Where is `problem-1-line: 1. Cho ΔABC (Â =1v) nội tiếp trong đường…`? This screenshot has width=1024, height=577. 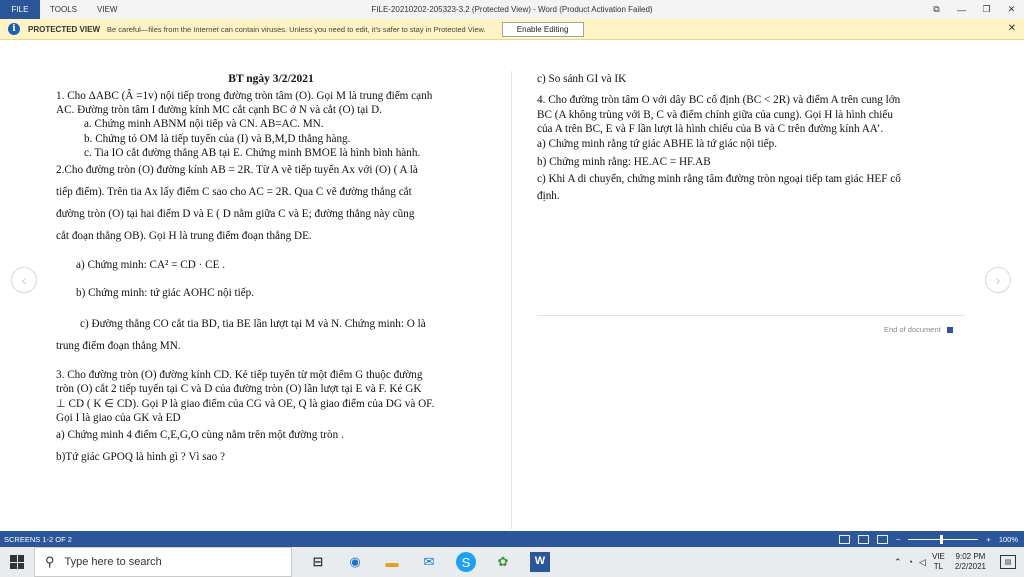
problem-1-line: 1. Cho ΔABC (Â =1v) nội tiếp trong đường… is located at coordinates (244, 95).